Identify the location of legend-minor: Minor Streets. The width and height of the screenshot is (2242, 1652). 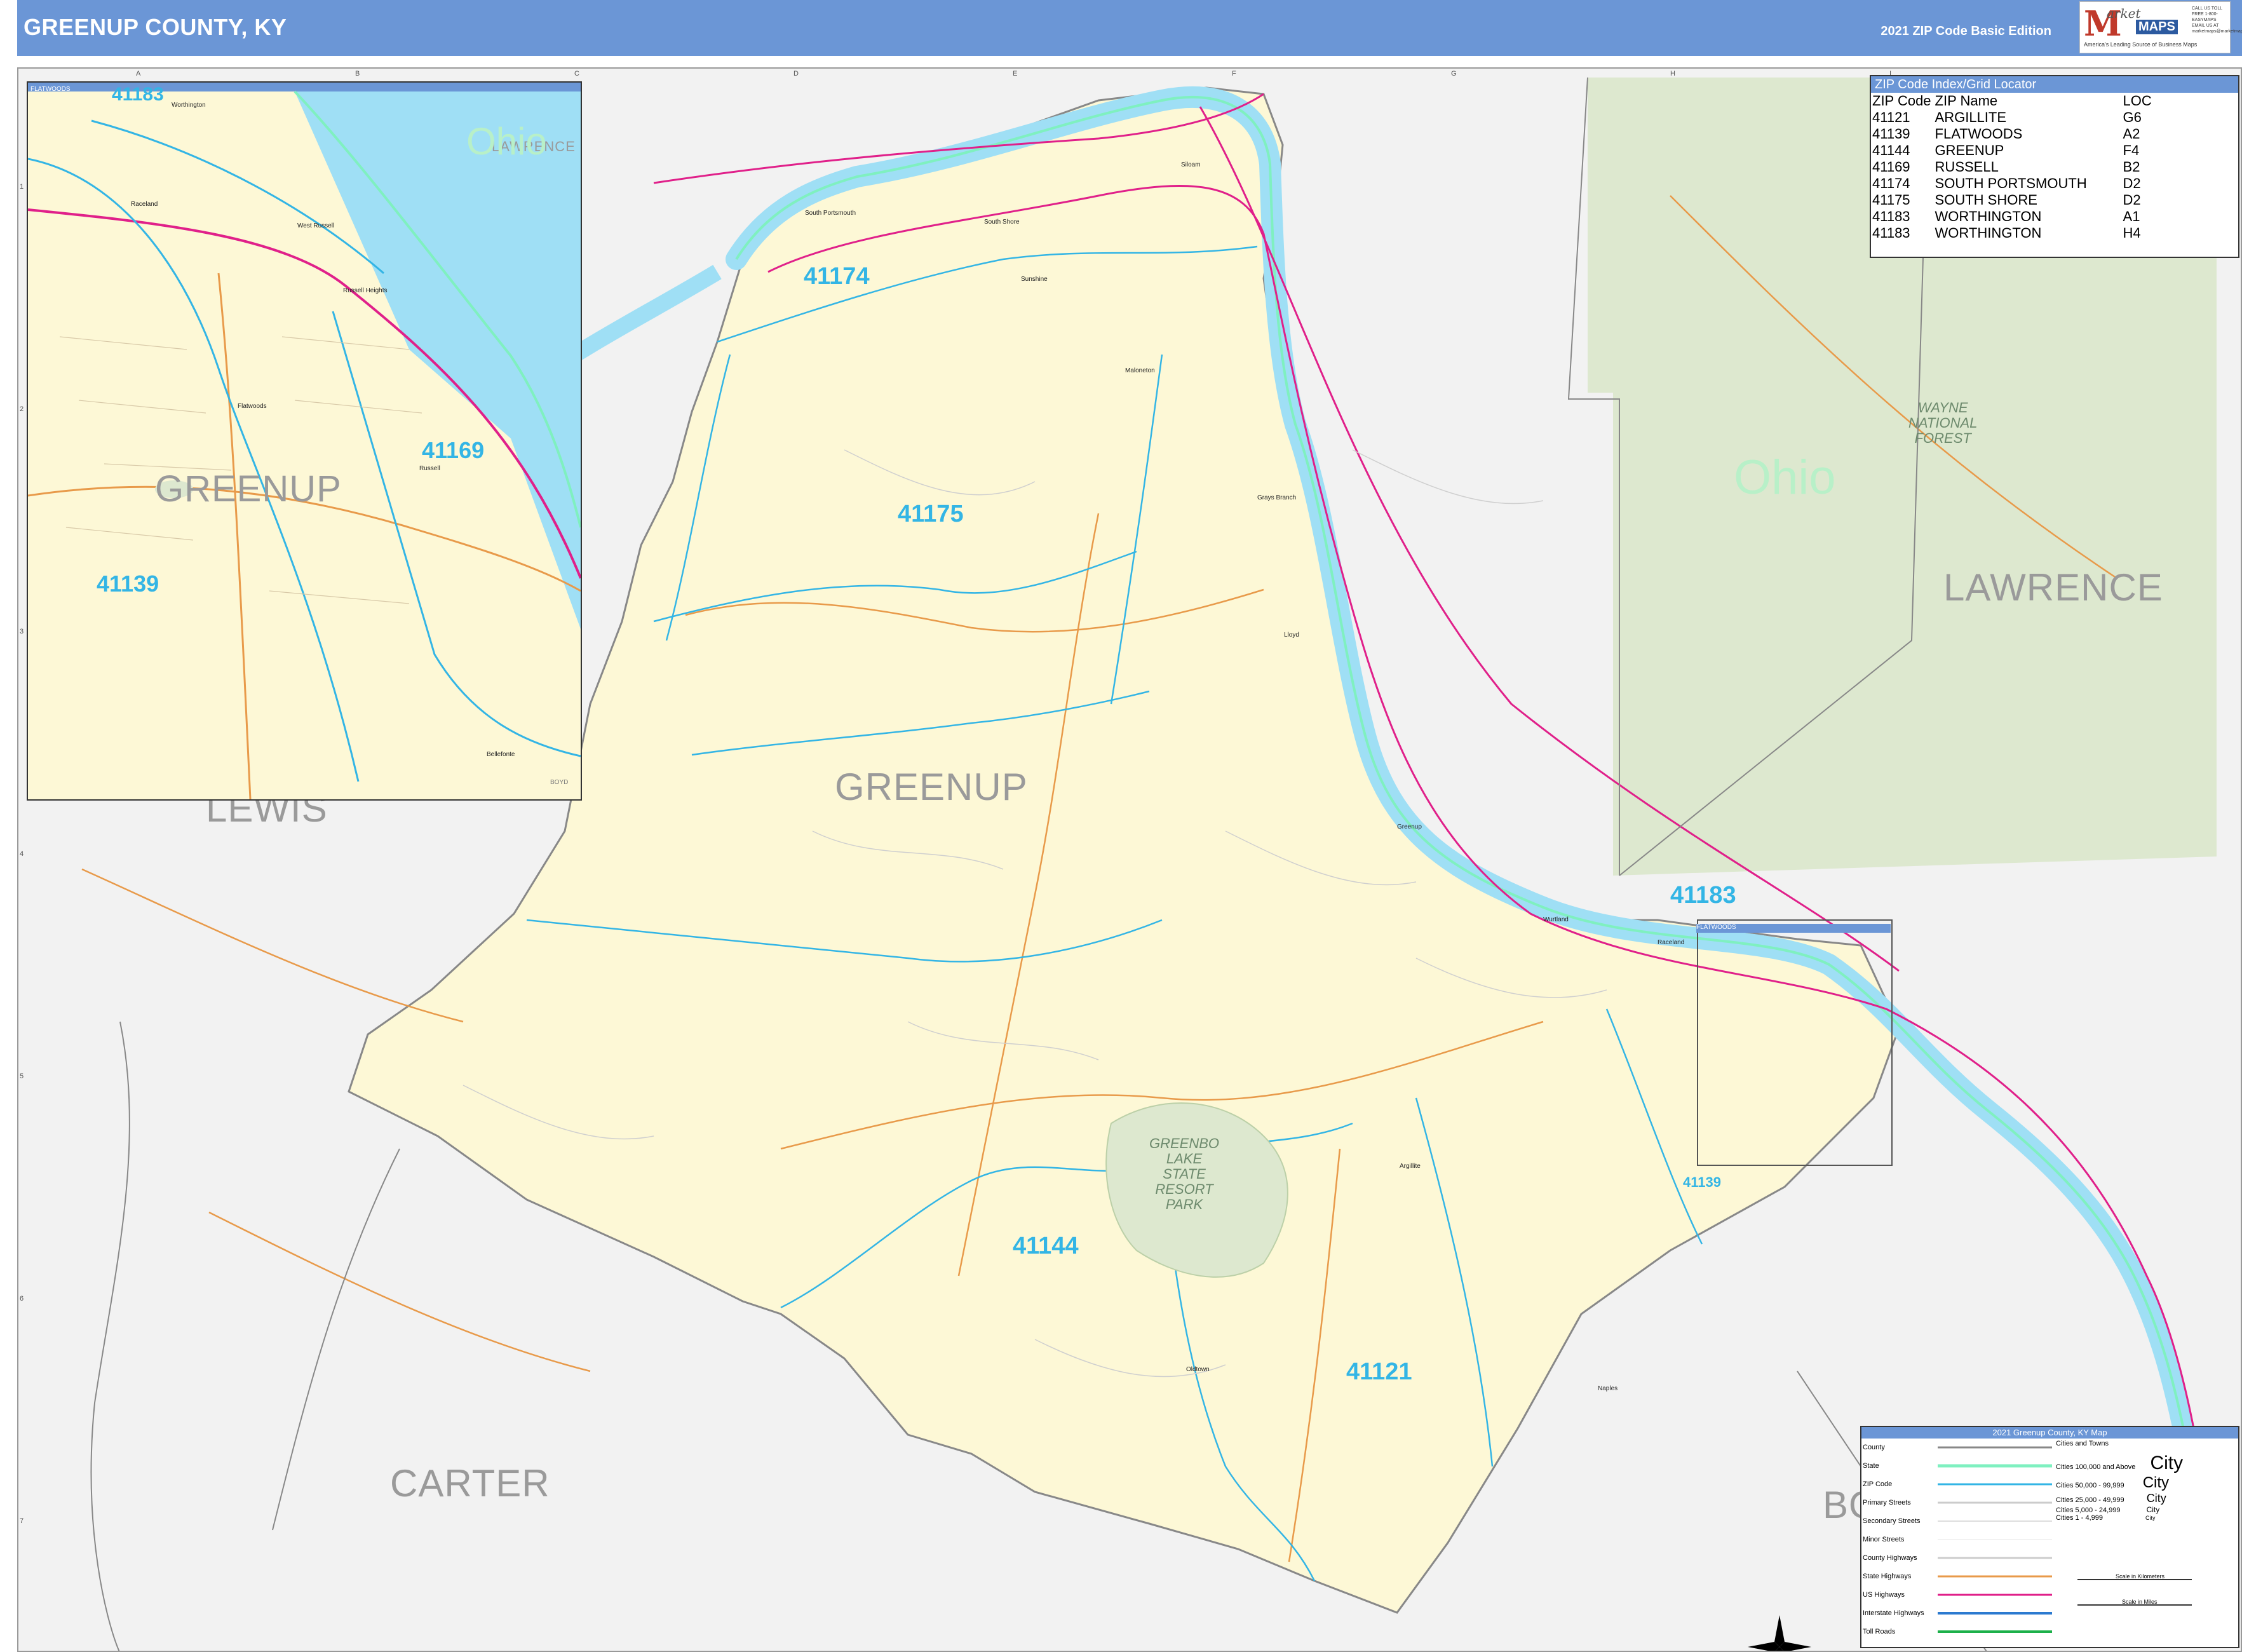
(1884, 1539).